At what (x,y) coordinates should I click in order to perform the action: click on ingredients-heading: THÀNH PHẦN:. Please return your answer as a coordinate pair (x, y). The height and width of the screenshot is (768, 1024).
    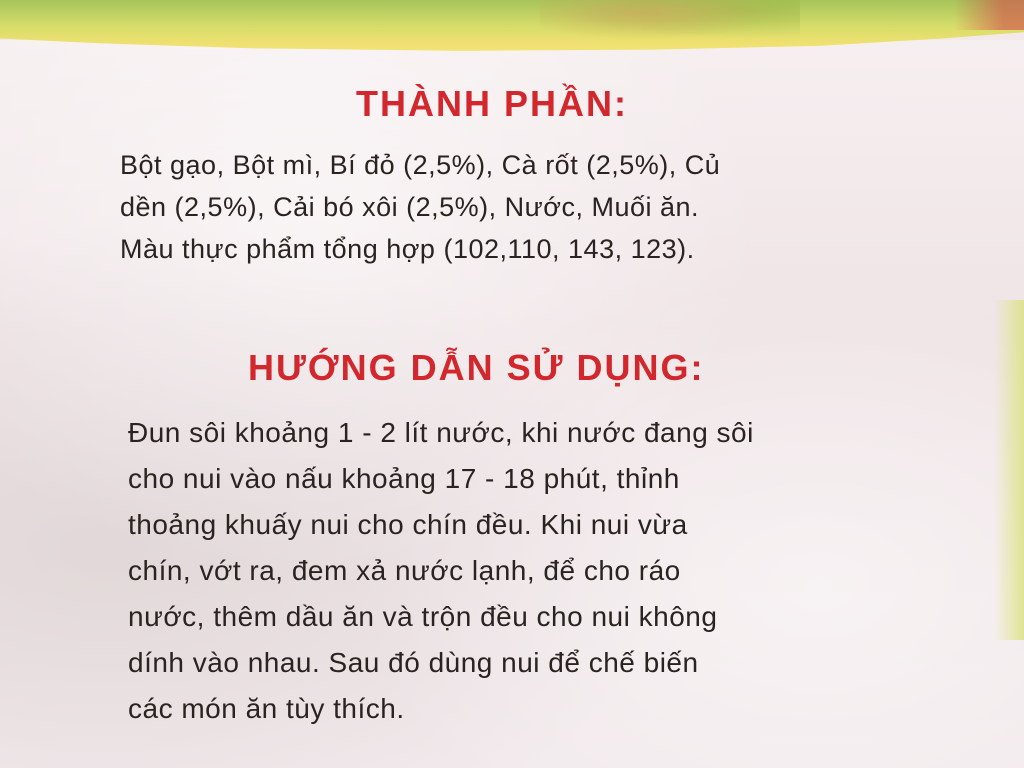
    Looking at the image, I should click on (492, 103).